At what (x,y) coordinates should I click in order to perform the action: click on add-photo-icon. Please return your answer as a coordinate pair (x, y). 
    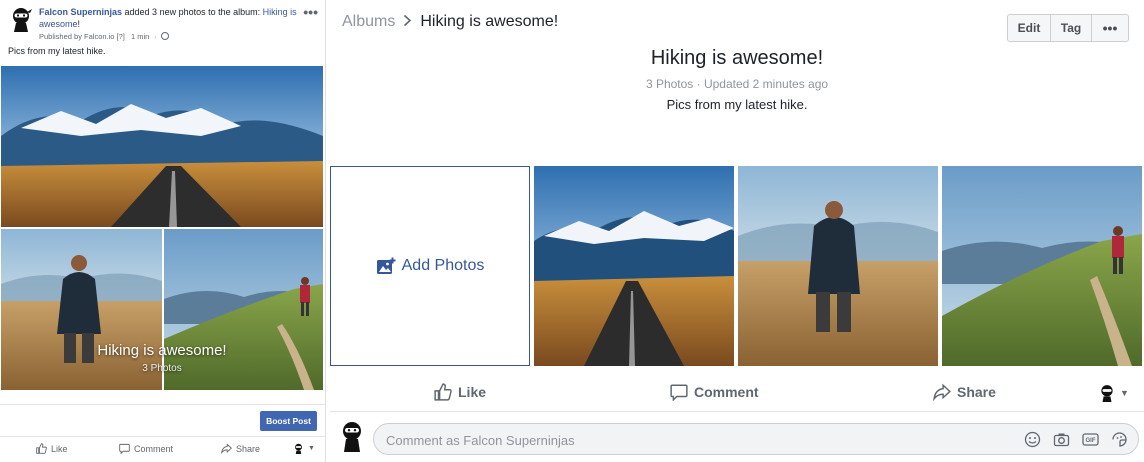
    Looking at the image, I should click on (386, 265).